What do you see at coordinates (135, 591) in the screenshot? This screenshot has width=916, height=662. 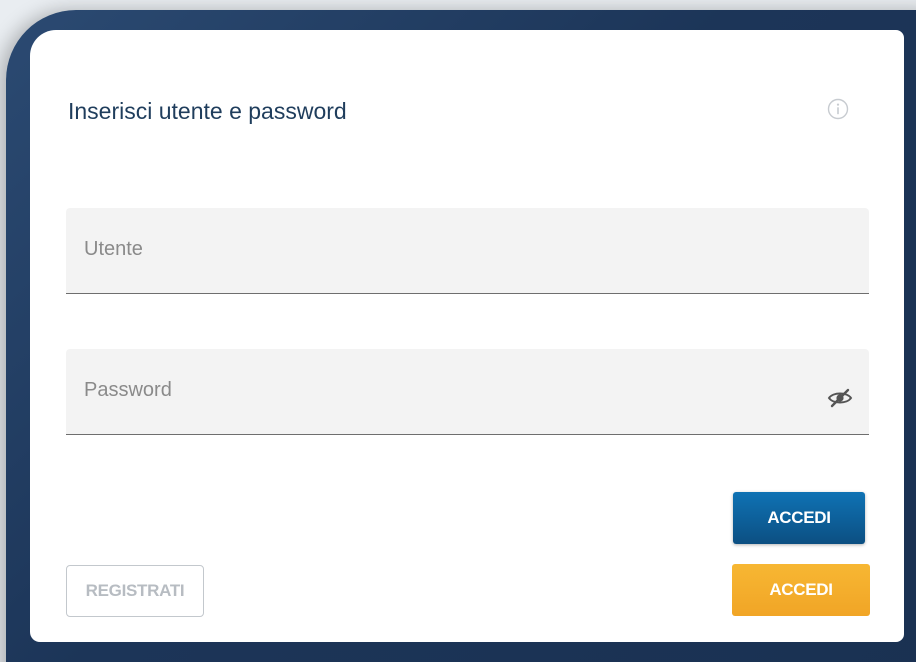 I see `register-button: REGISTRATI` at bounding box center [135, 591].